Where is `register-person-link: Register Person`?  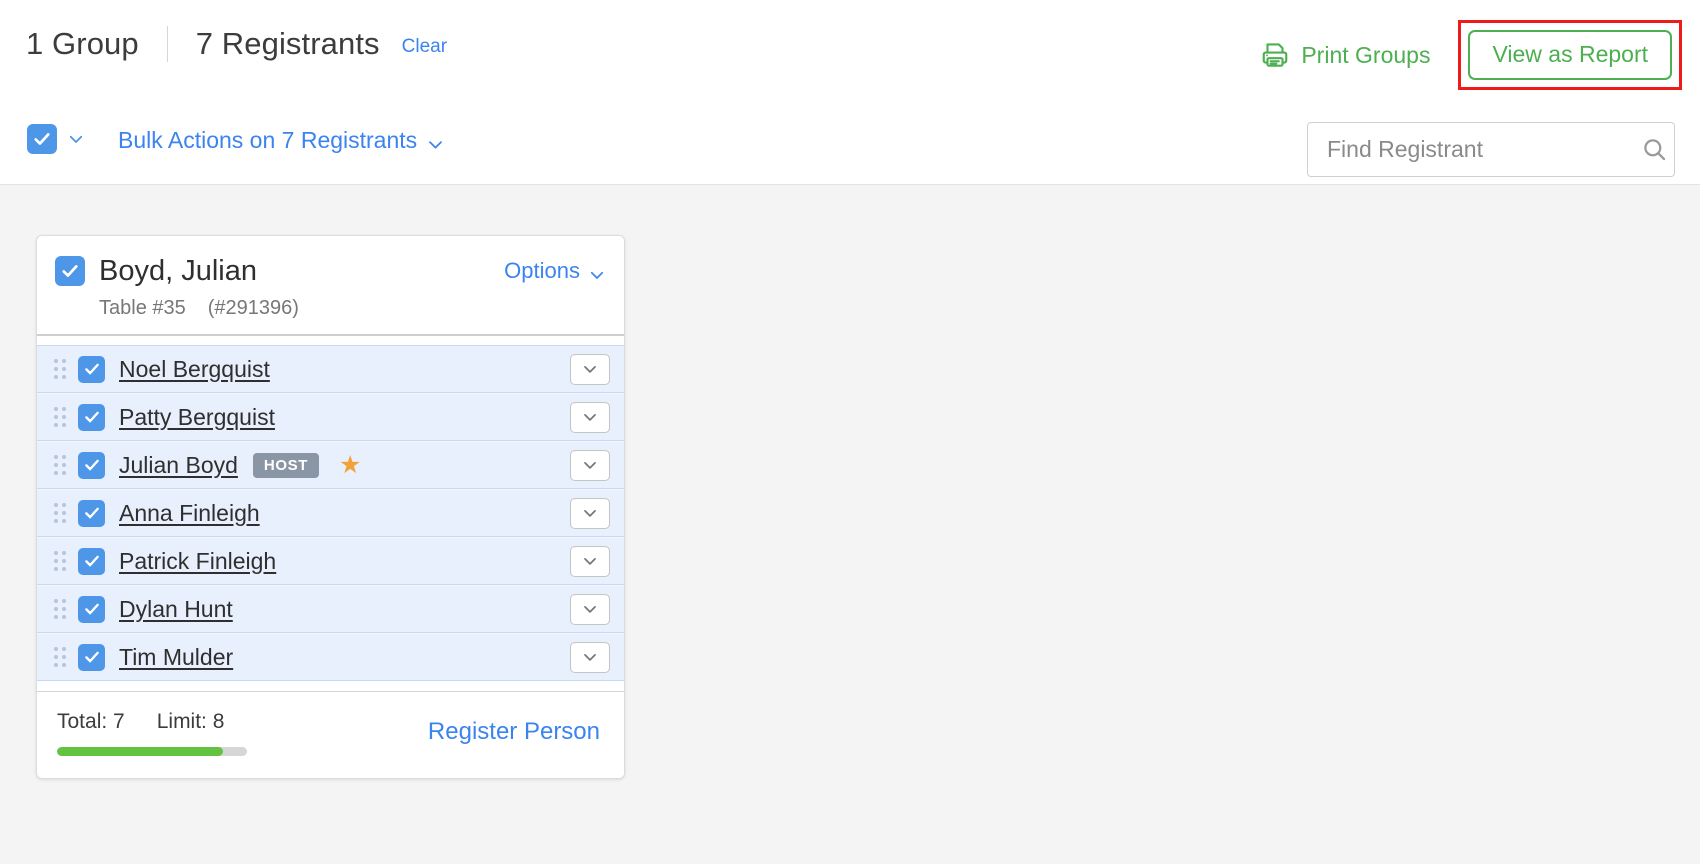 register-person-link: Register Person is located at coordinates (517, 732).